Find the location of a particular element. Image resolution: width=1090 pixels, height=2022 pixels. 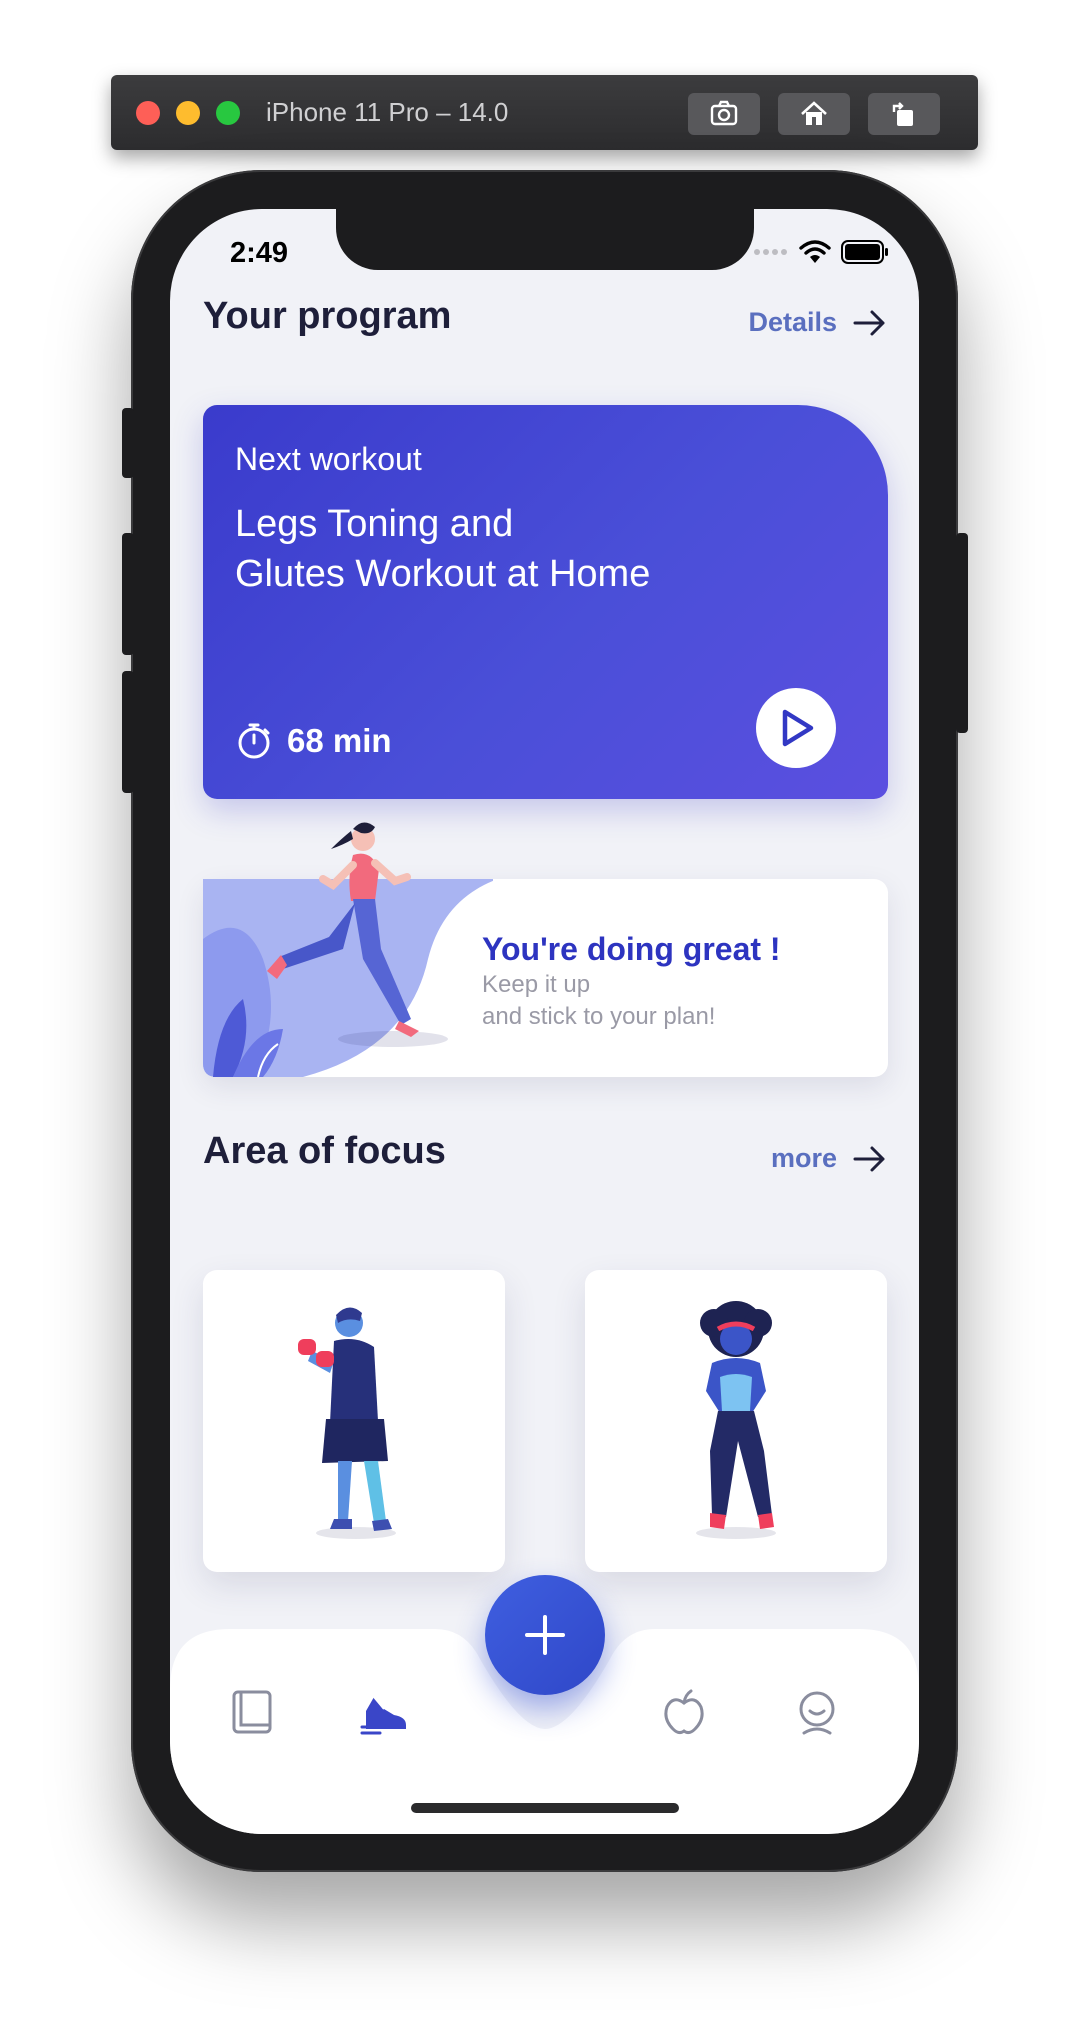

add-button is located at coordinates (545, 1635).